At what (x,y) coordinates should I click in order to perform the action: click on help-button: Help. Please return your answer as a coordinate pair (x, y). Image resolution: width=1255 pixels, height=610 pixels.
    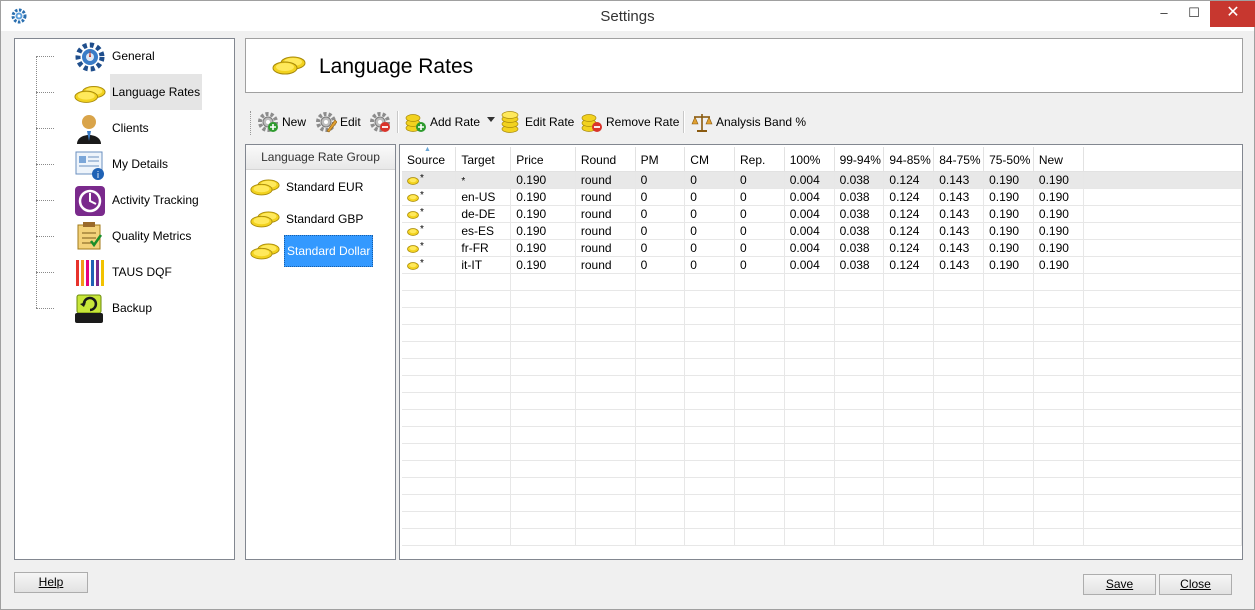
    Looking at the image, I should click on (51, 582).